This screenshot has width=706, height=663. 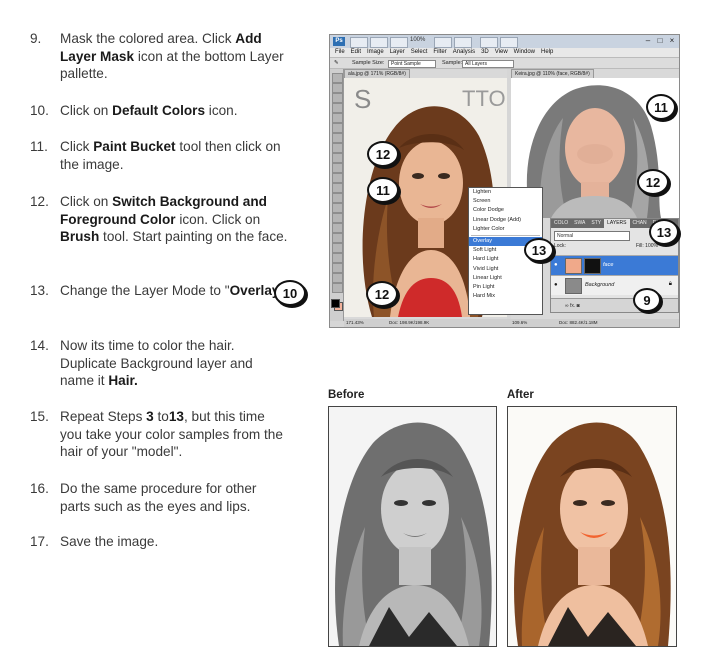 I want to click on blend-mode-lighten: Lighten, so click(x=505, y=192).